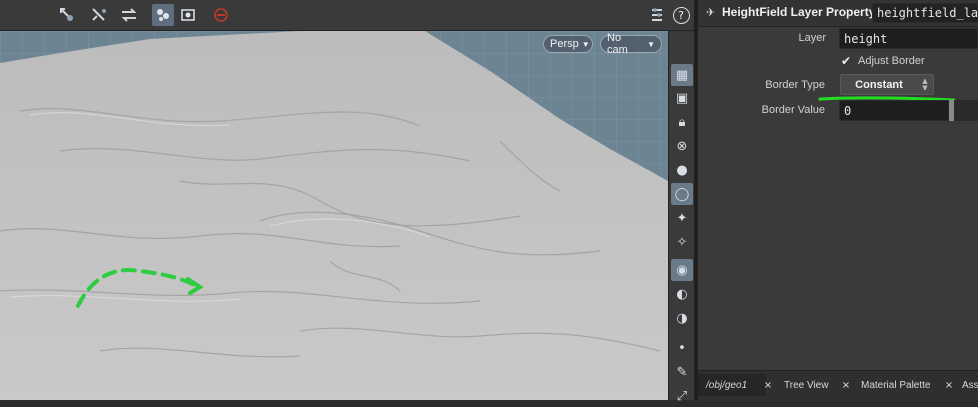 The height and width of the screenshot is (407, 978). I want to click on border-value-field: 0, so click(894, 110).